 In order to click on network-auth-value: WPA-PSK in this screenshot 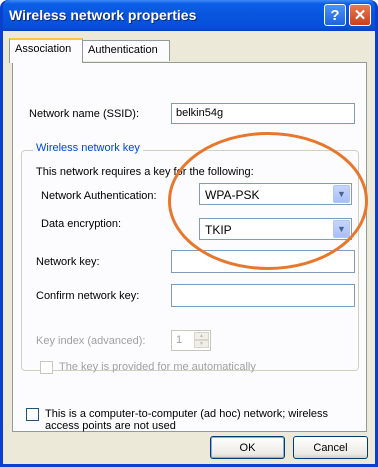, I will do `click(232, 195)`.